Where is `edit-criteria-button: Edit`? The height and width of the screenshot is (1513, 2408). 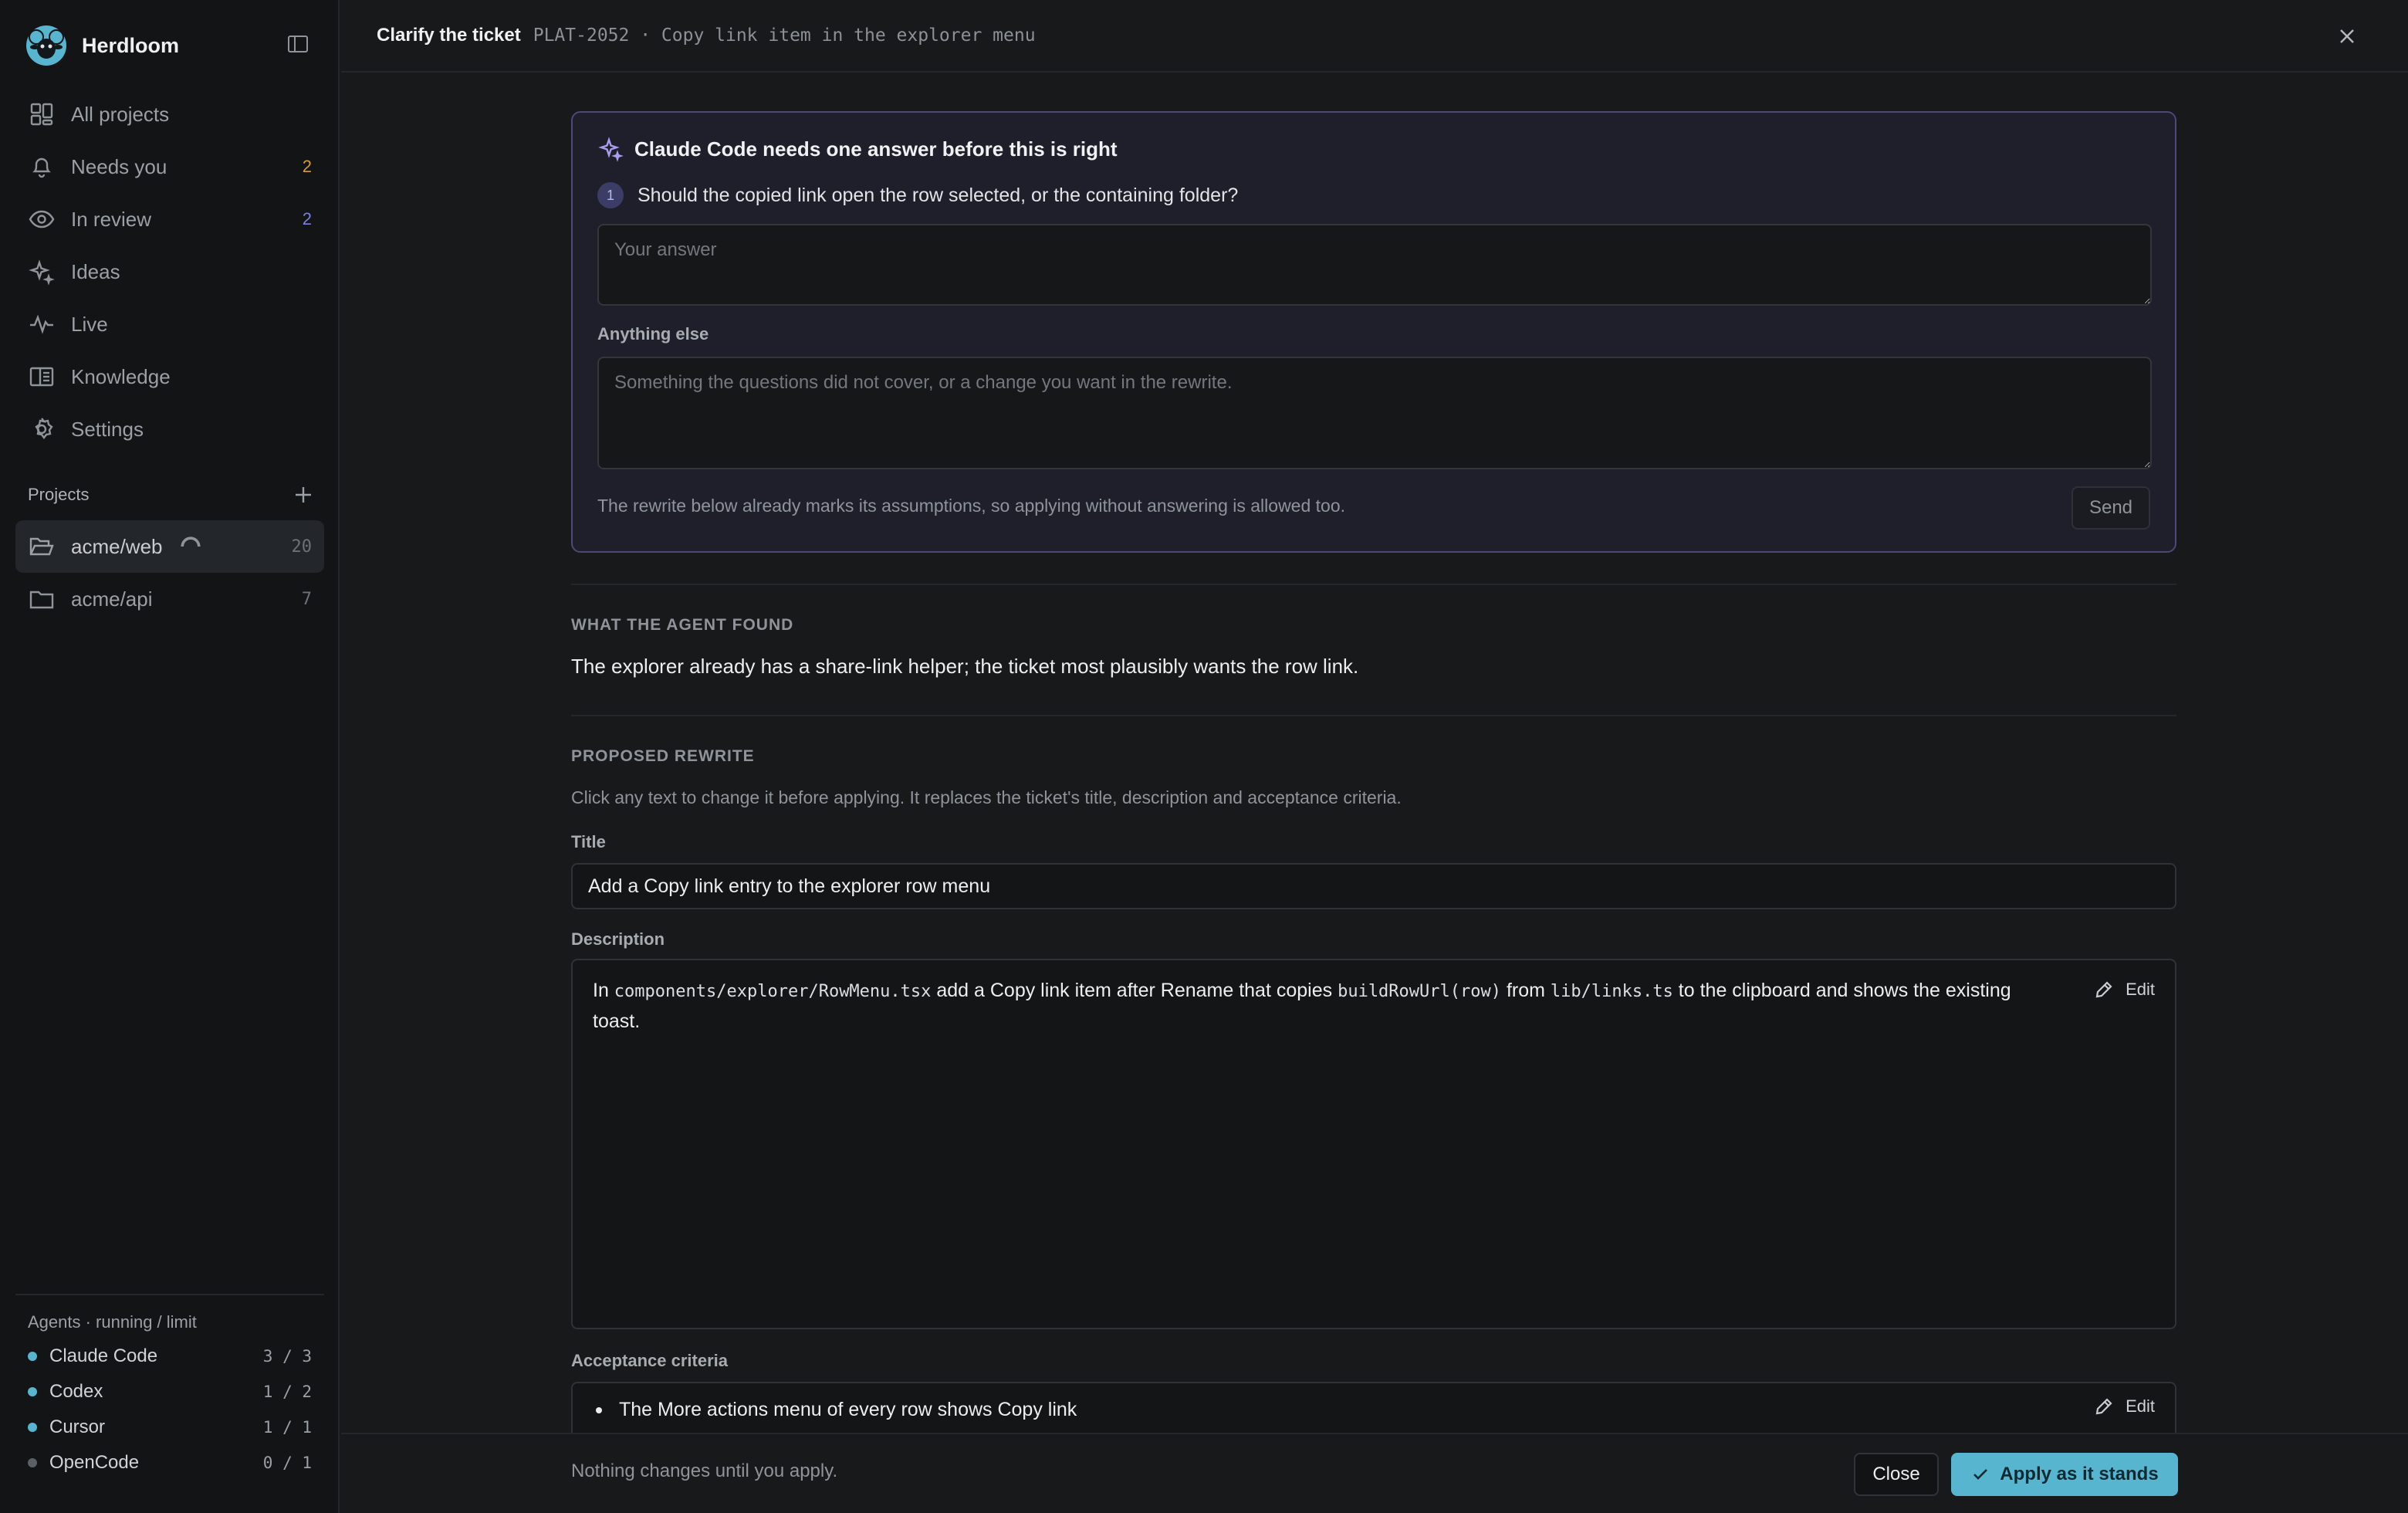
edit-criteria-button: Edit is located at coordinates (2124, 1406).